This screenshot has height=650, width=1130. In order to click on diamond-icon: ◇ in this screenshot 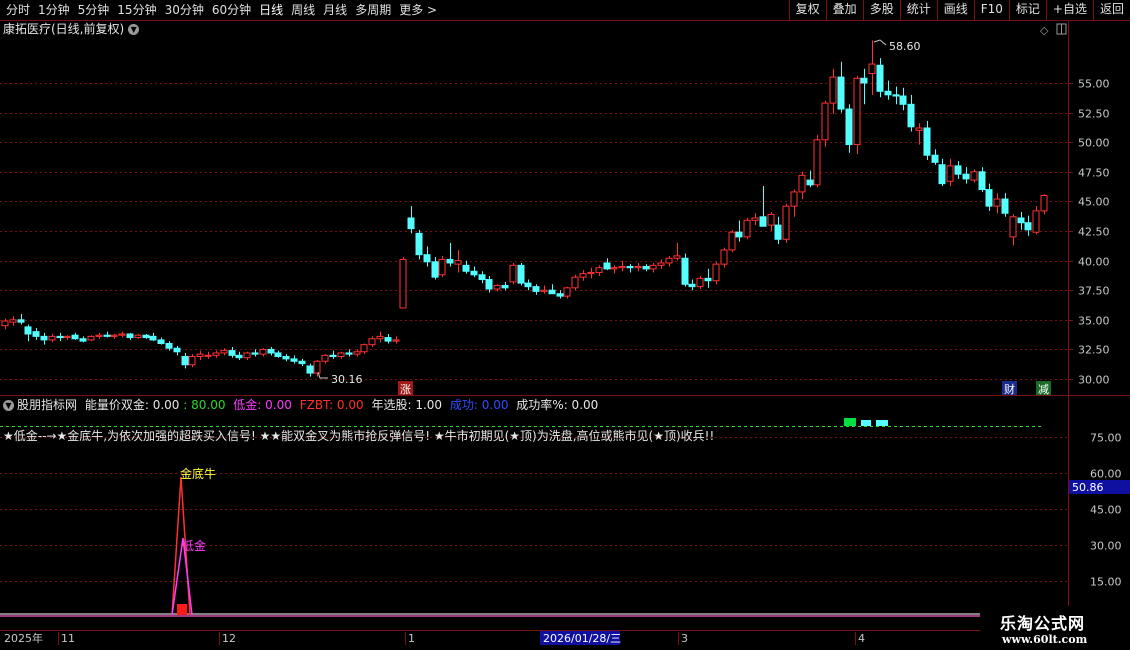, I will do `click(1044, 30)`.